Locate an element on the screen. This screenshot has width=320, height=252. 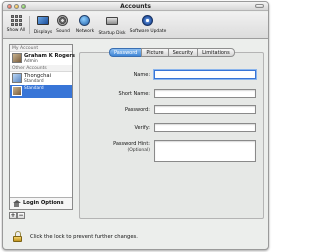
name-field is located at coordinates (205, 74).